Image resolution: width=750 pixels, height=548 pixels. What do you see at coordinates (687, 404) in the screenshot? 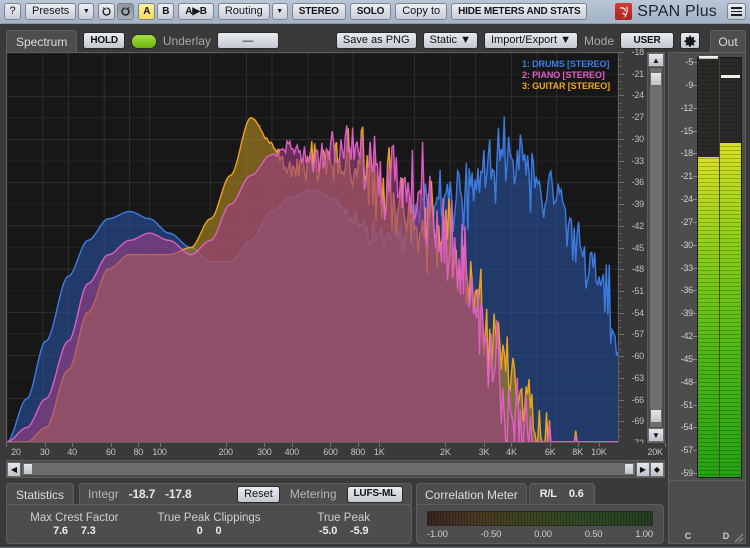
I see `out-tick-label: -51` at bounding box center [687, 404].